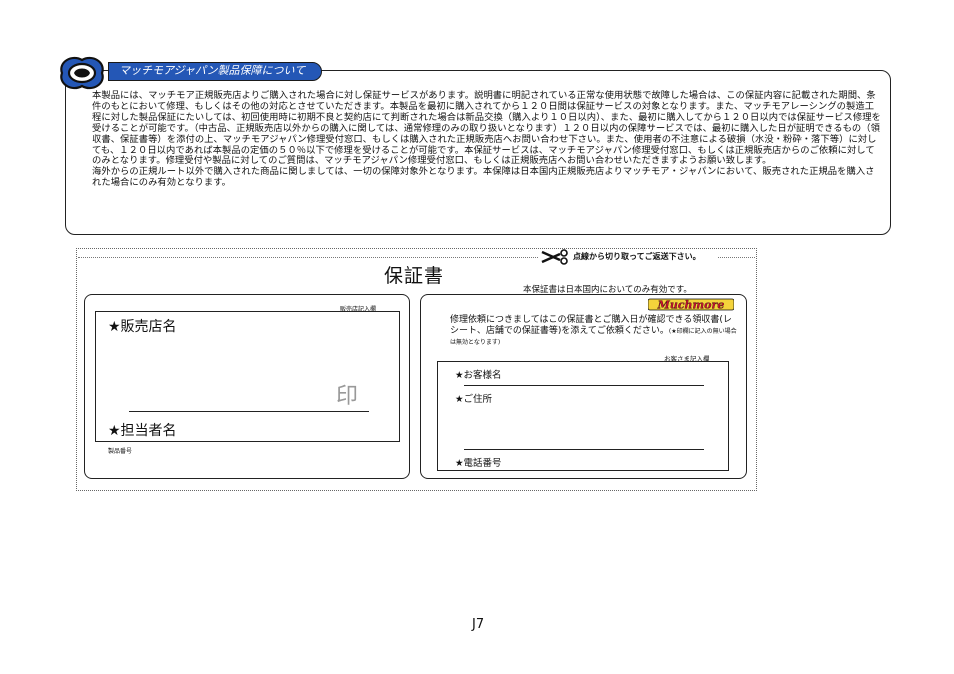 This screenshot has width=954, height=674. I want to click on brand-logo: Muchmore, so click(691, 305).